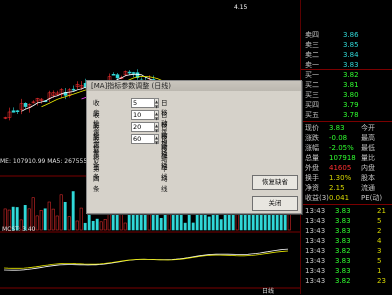 The width and height of the screenshot is (392, 295). What do you see at coordinates (368, 168) in the screenshot?
I see `stat-label-2: 内盘` at bounding box center [368, 168].